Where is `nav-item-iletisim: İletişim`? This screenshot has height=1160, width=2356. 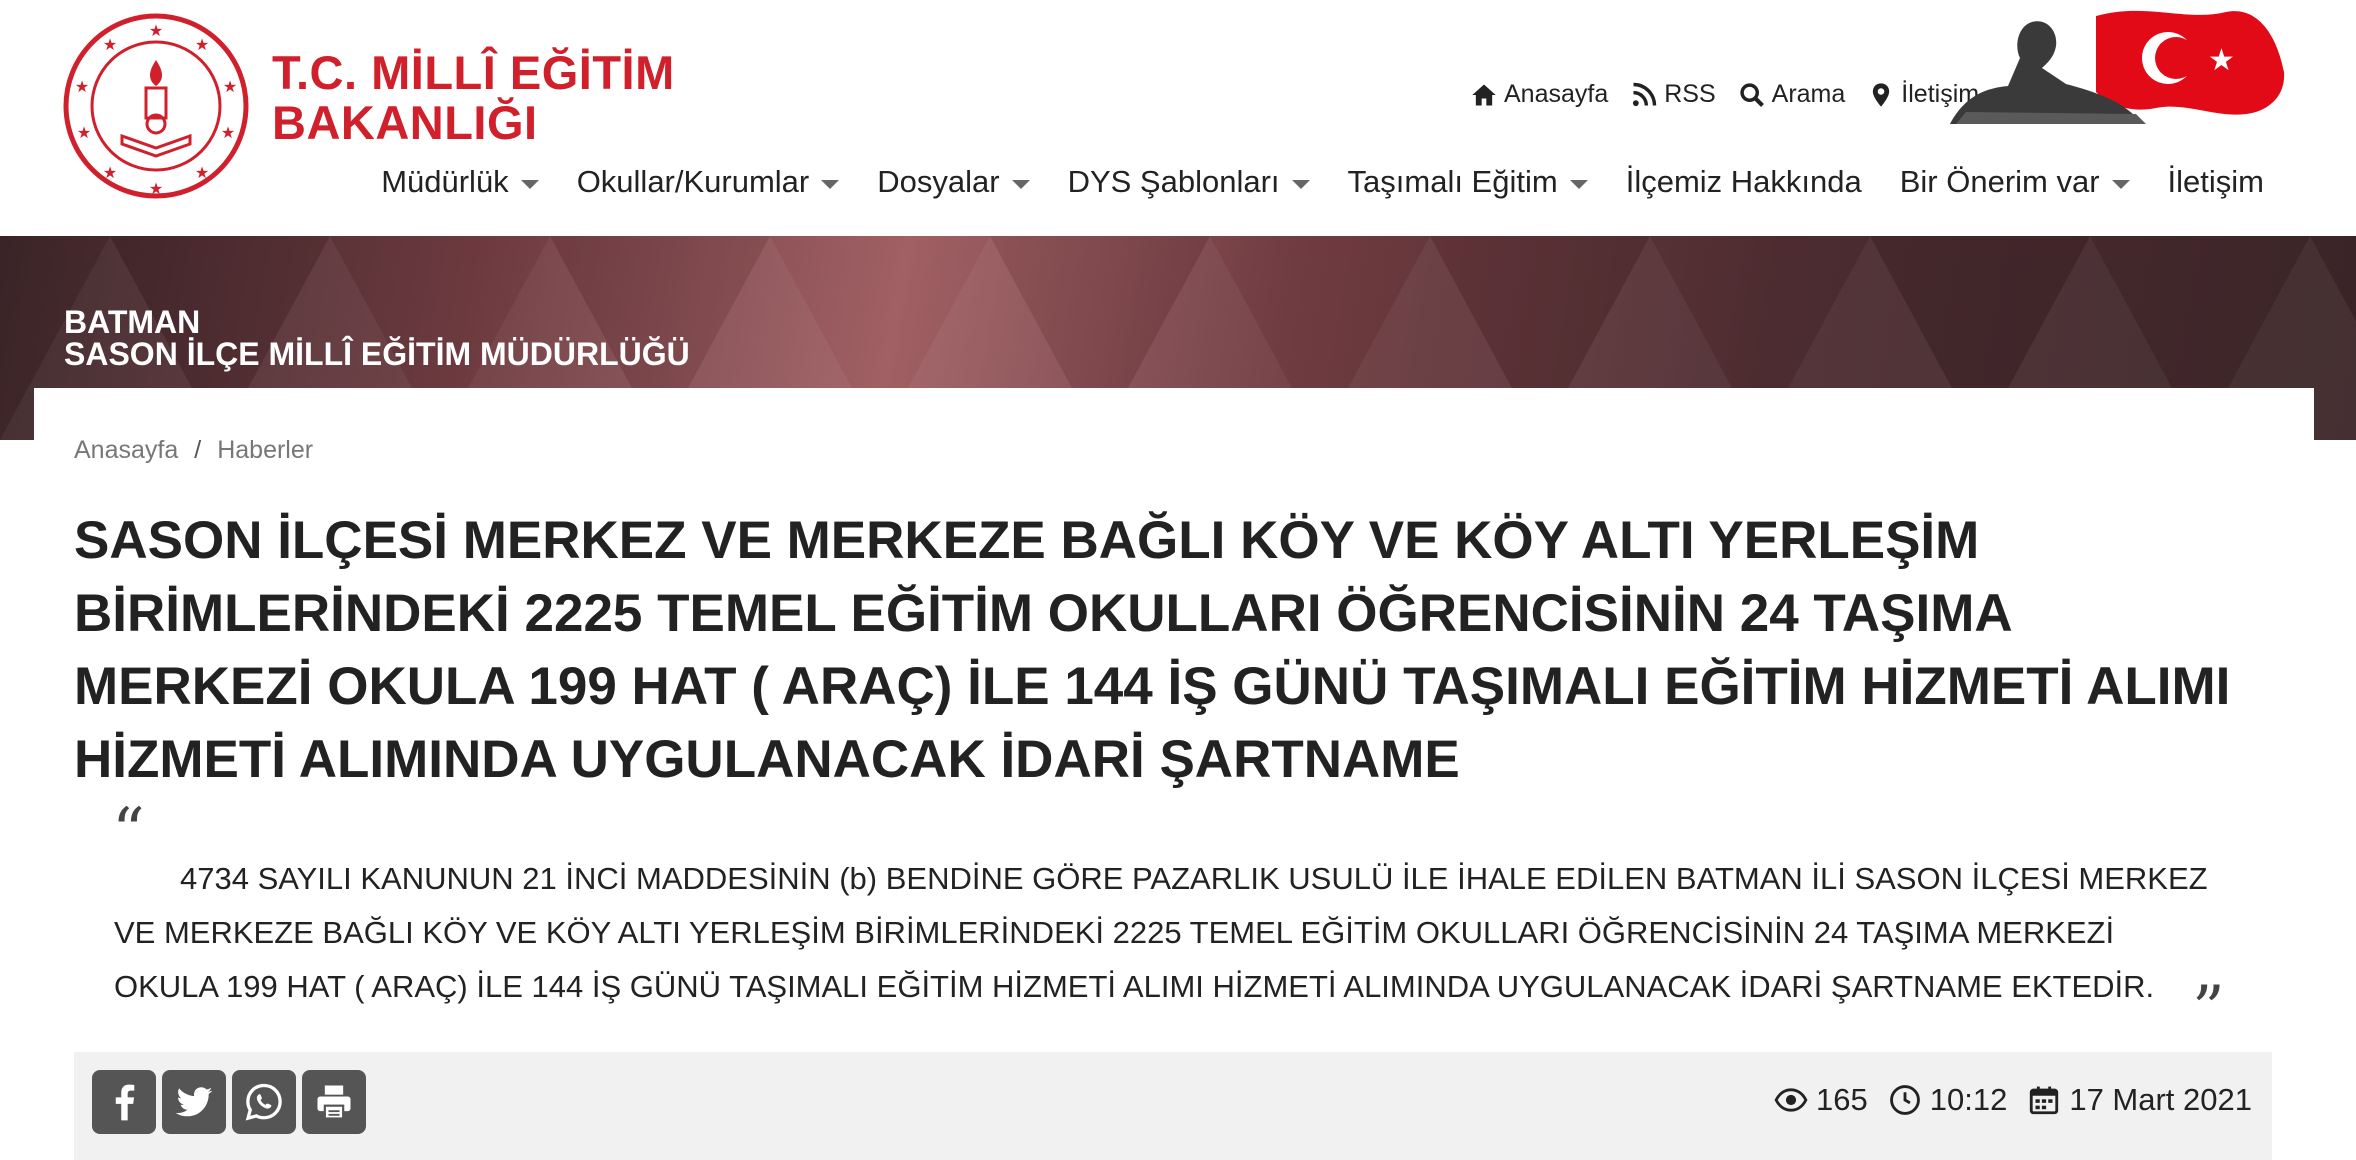 nav-item-iletisim: İletişim is located at coordinates (2216, 182).